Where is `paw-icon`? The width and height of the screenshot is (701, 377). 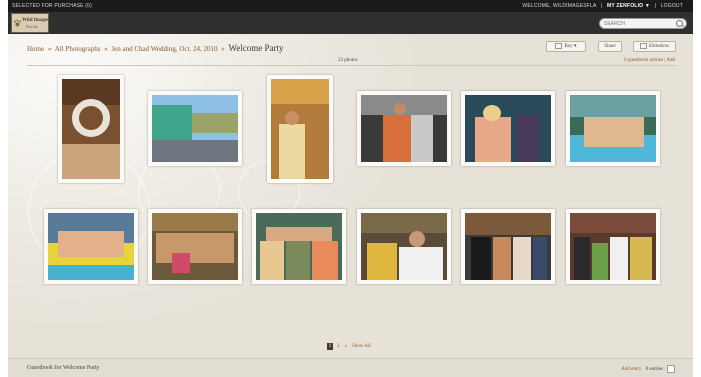
paw-icon is located at coordinates (17, 23).